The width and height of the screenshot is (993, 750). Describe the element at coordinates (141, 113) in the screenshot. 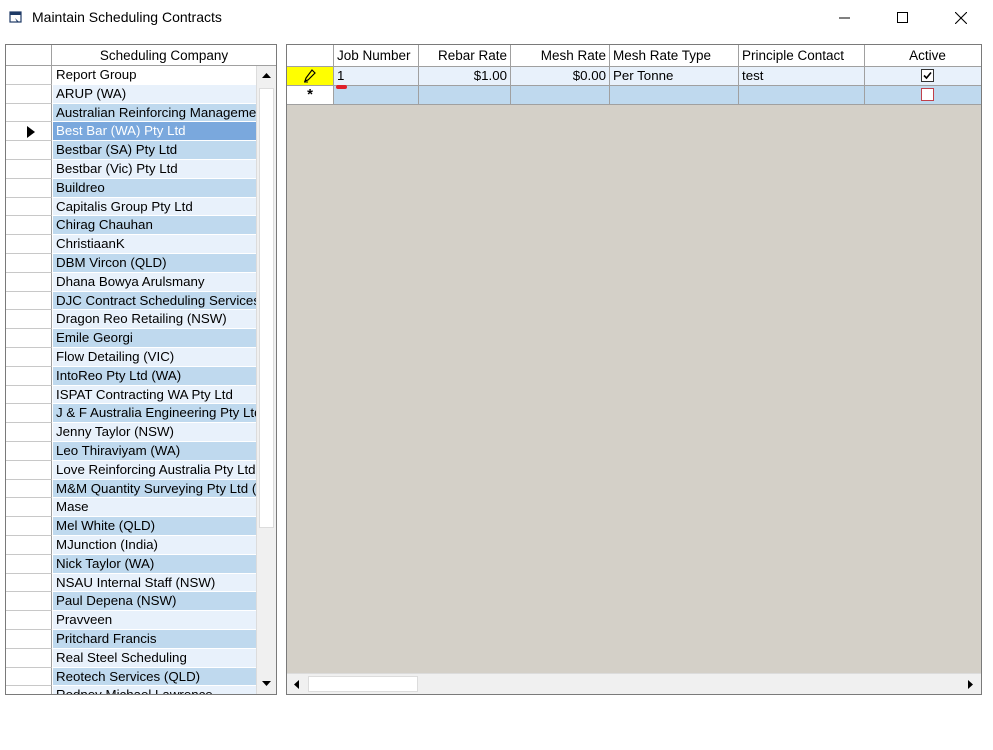

I see `list-item: Australian Reinforcing Manageme` at that location.